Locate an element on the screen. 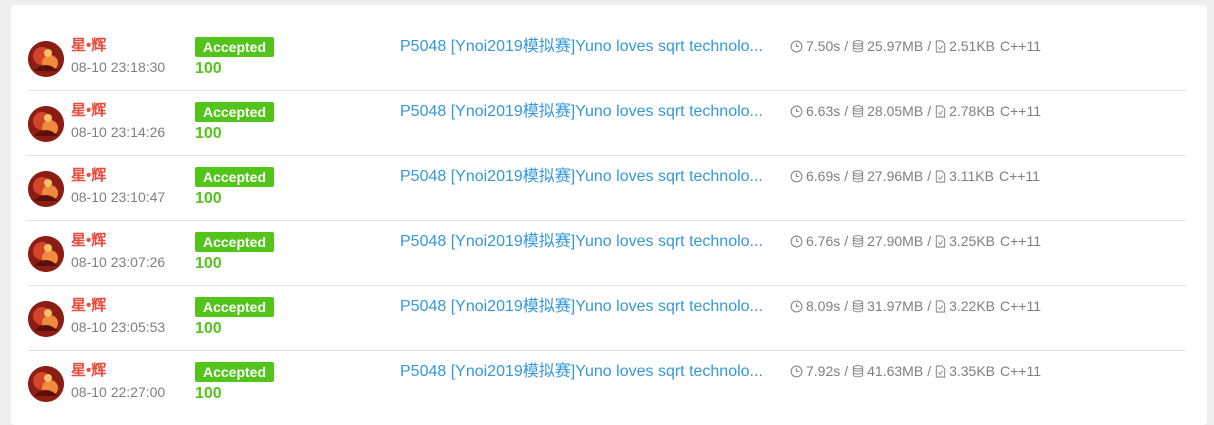 This screenshot has width=1214, height=425. code-size: 3.22KB is located at coordinates (972, 306).